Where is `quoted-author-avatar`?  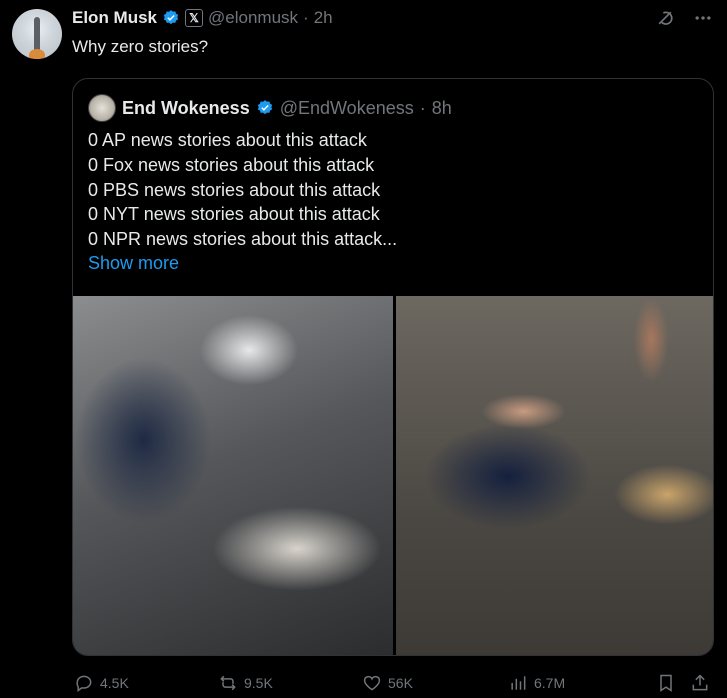 quoted-author-avatar is located at coordinates (102, 108).